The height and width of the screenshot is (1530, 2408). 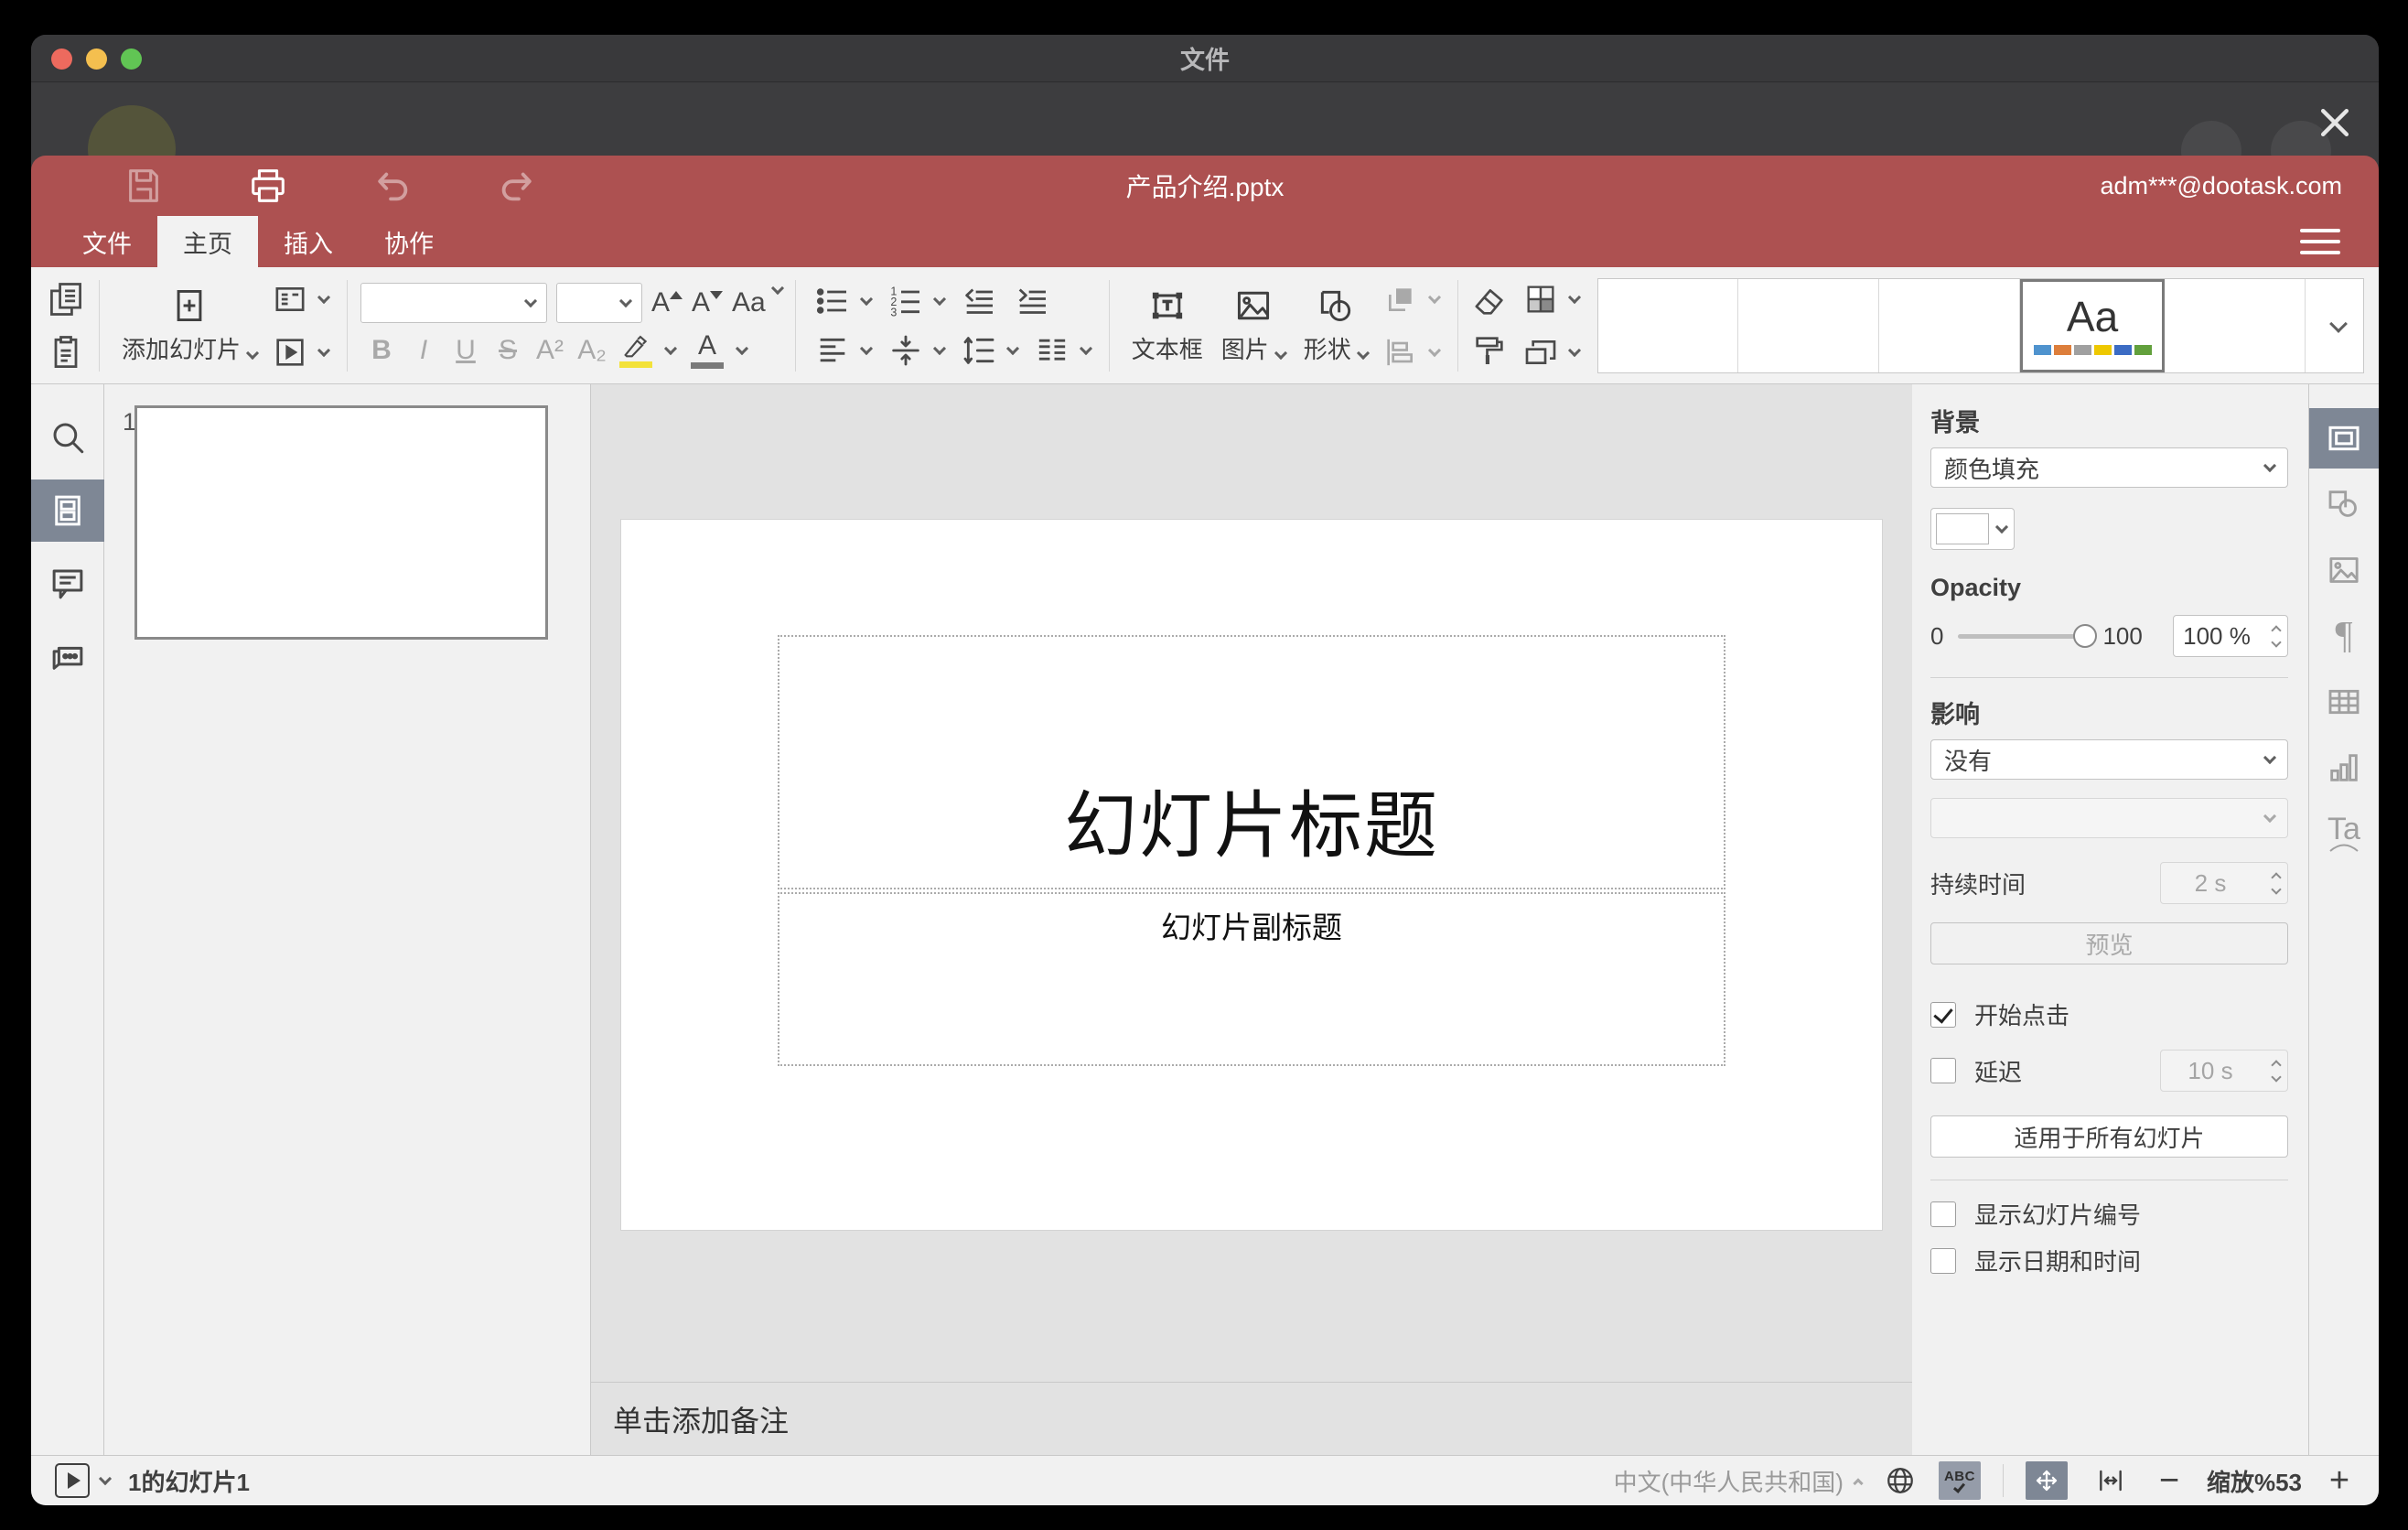 I want to click on decrease-indent-button, so click(x=979, y=301).